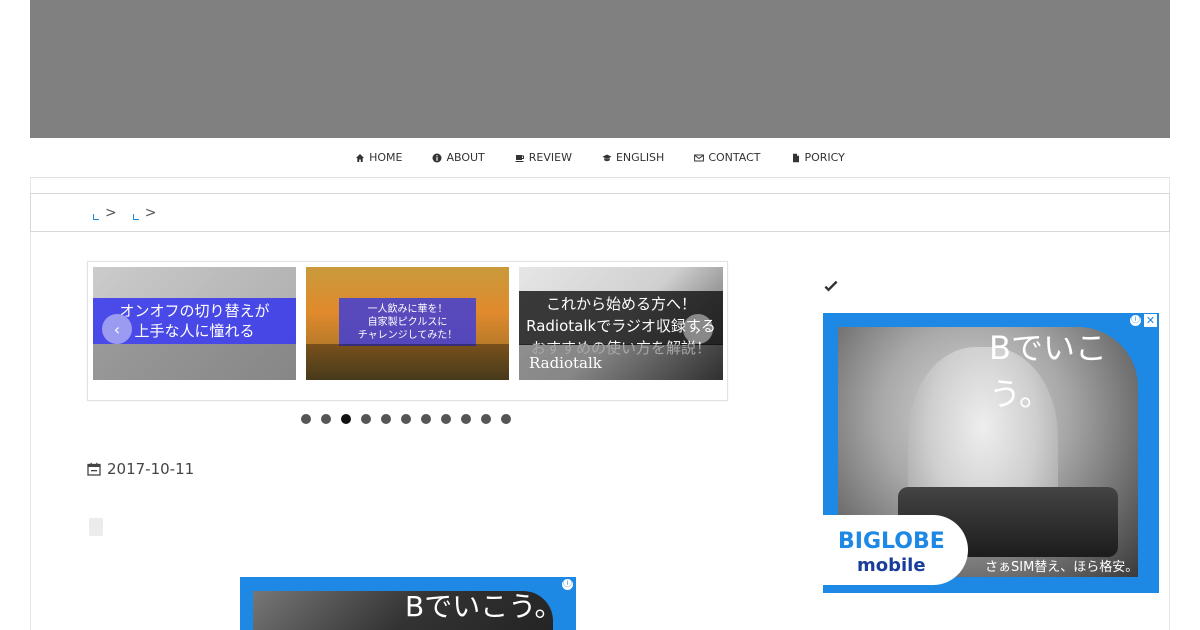 The image size is (1200, 630). I want to click on biglobe-logo: BIGLOBE mobile, so click(895, 550).